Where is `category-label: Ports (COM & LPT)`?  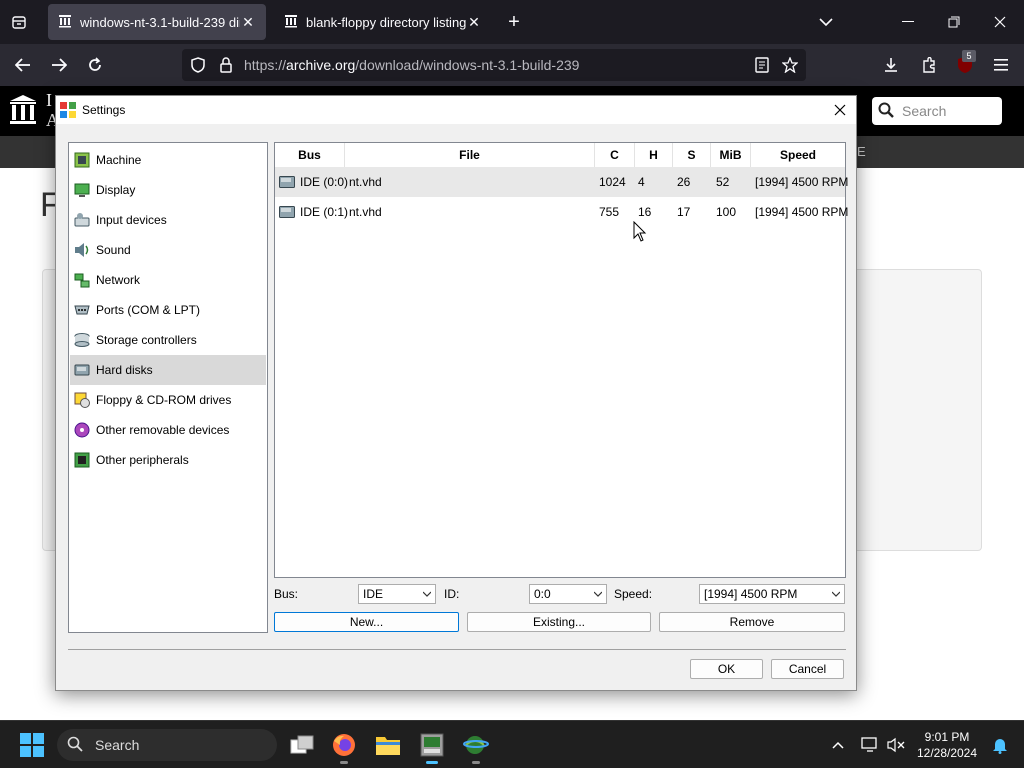 category-label: Ports (COM & LPT) is located at coordinates (148, 310).